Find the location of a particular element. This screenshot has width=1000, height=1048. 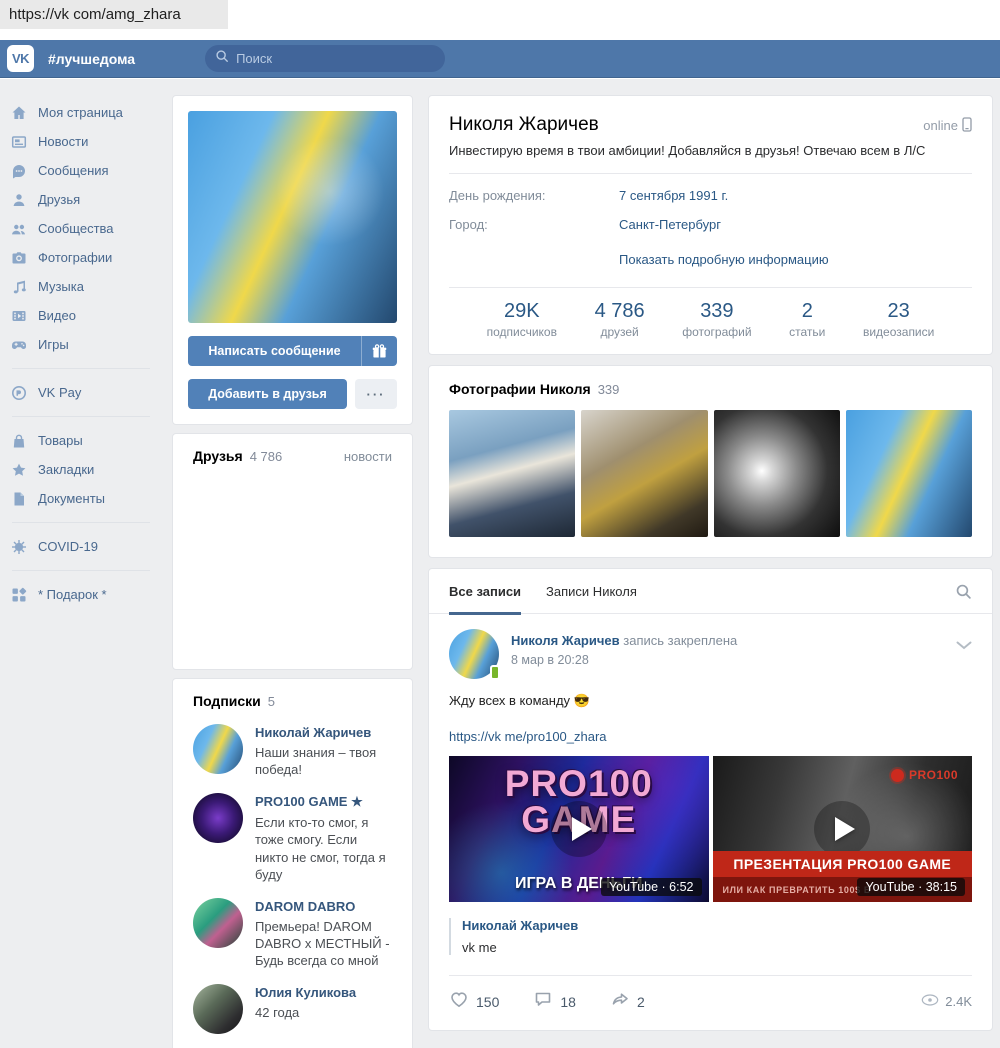

profile-photo is located at coordinates (292, 217).